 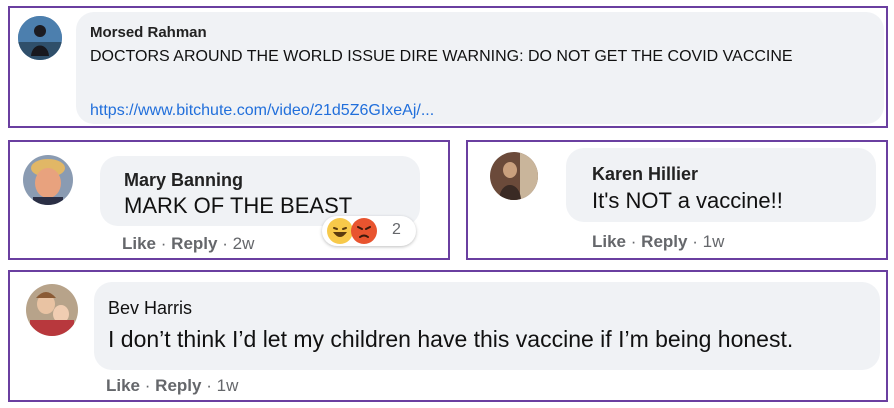 I want to click on reaction-badge: 2, so click(x=369, y=231).